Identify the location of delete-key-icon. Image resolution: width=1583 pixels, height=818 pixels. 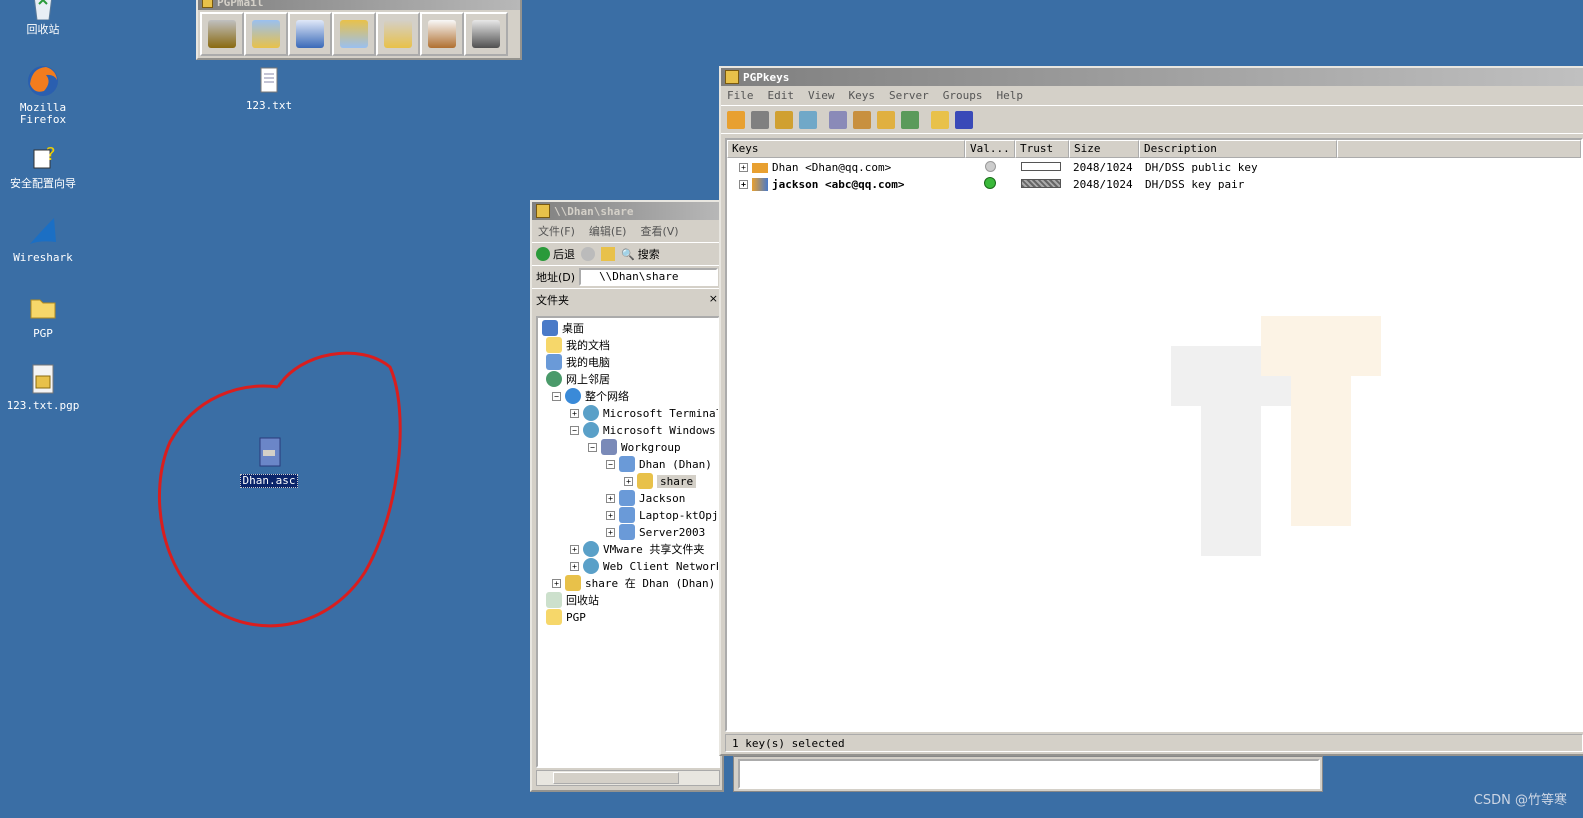
(808, 119).